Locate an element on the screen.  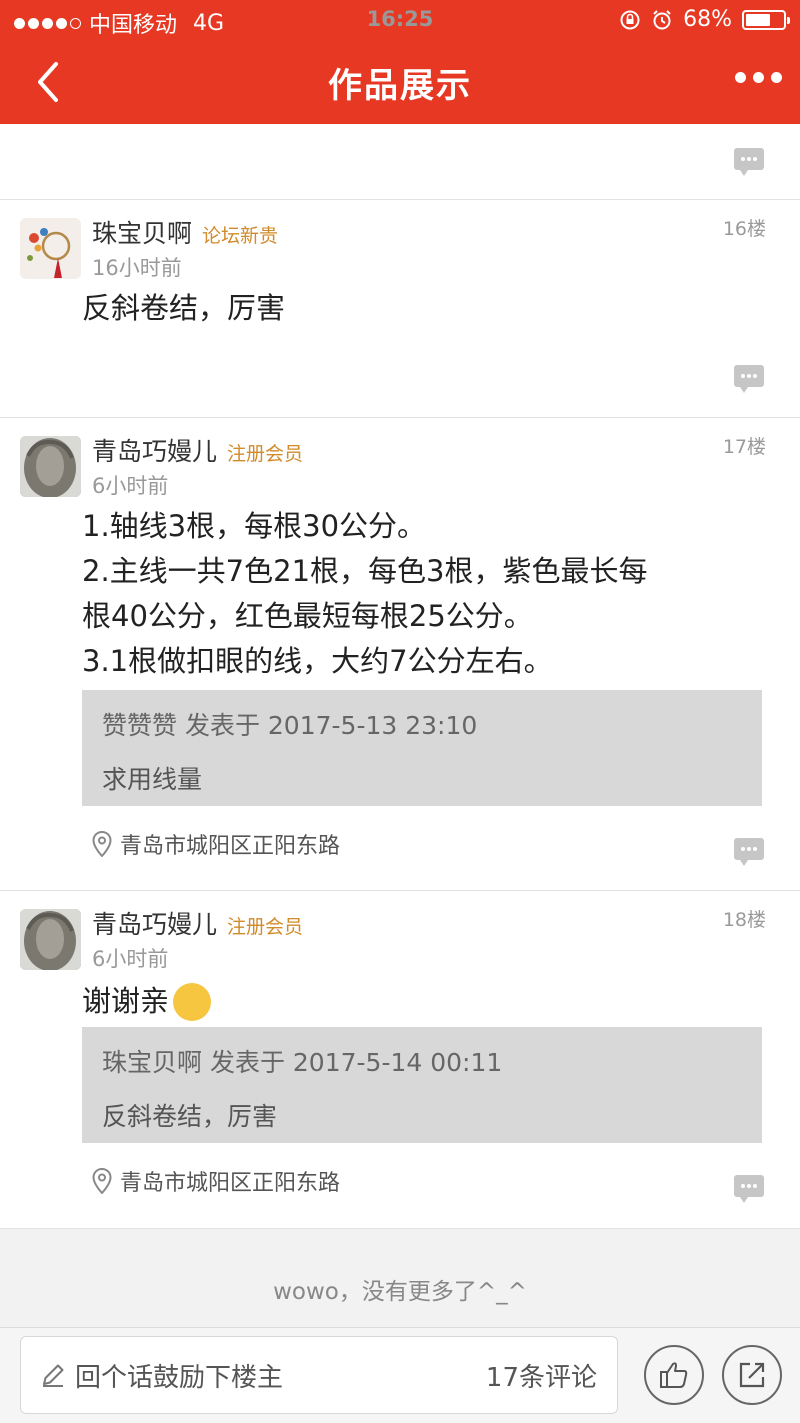
share-icon is located at coordinates (752, 1375).